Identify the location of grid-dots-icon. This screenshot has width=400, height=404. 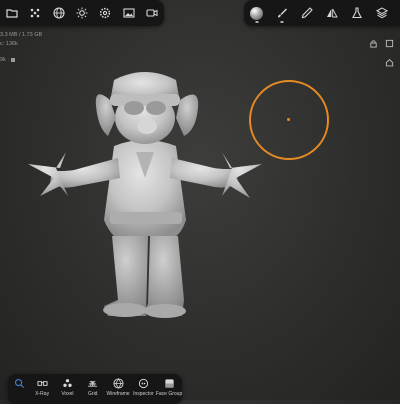
(34, 13).